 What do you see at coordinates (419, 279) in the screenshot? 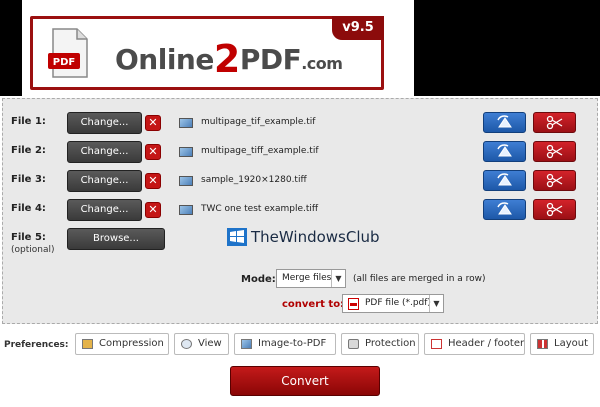
I see `mode-hint: (all files are merged in a row)` at bounding box center [419, 279].